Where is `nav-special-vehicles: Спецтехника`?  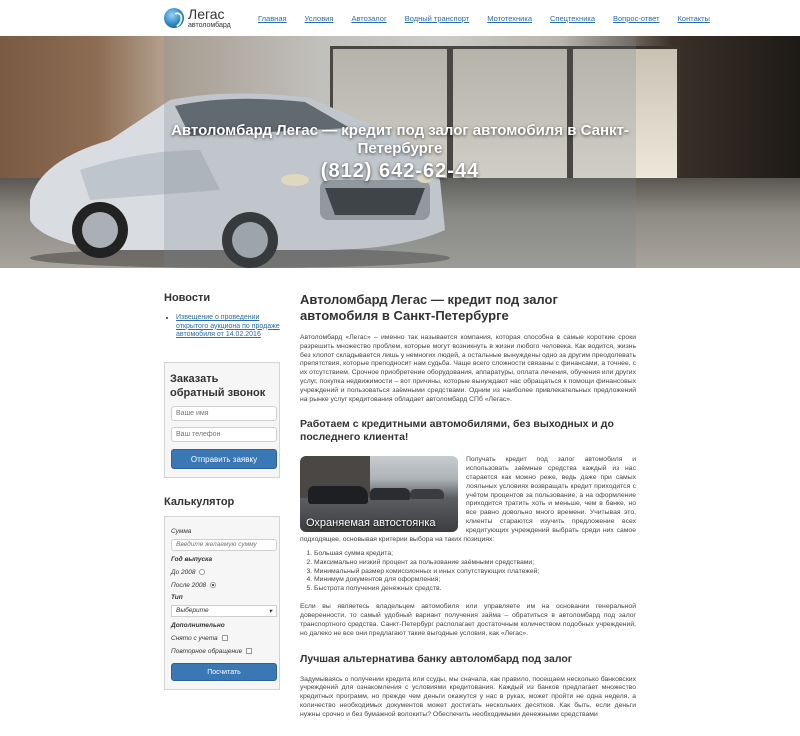
nav-special-vehicles: Спецтехника is located at coordinates (572, 18).